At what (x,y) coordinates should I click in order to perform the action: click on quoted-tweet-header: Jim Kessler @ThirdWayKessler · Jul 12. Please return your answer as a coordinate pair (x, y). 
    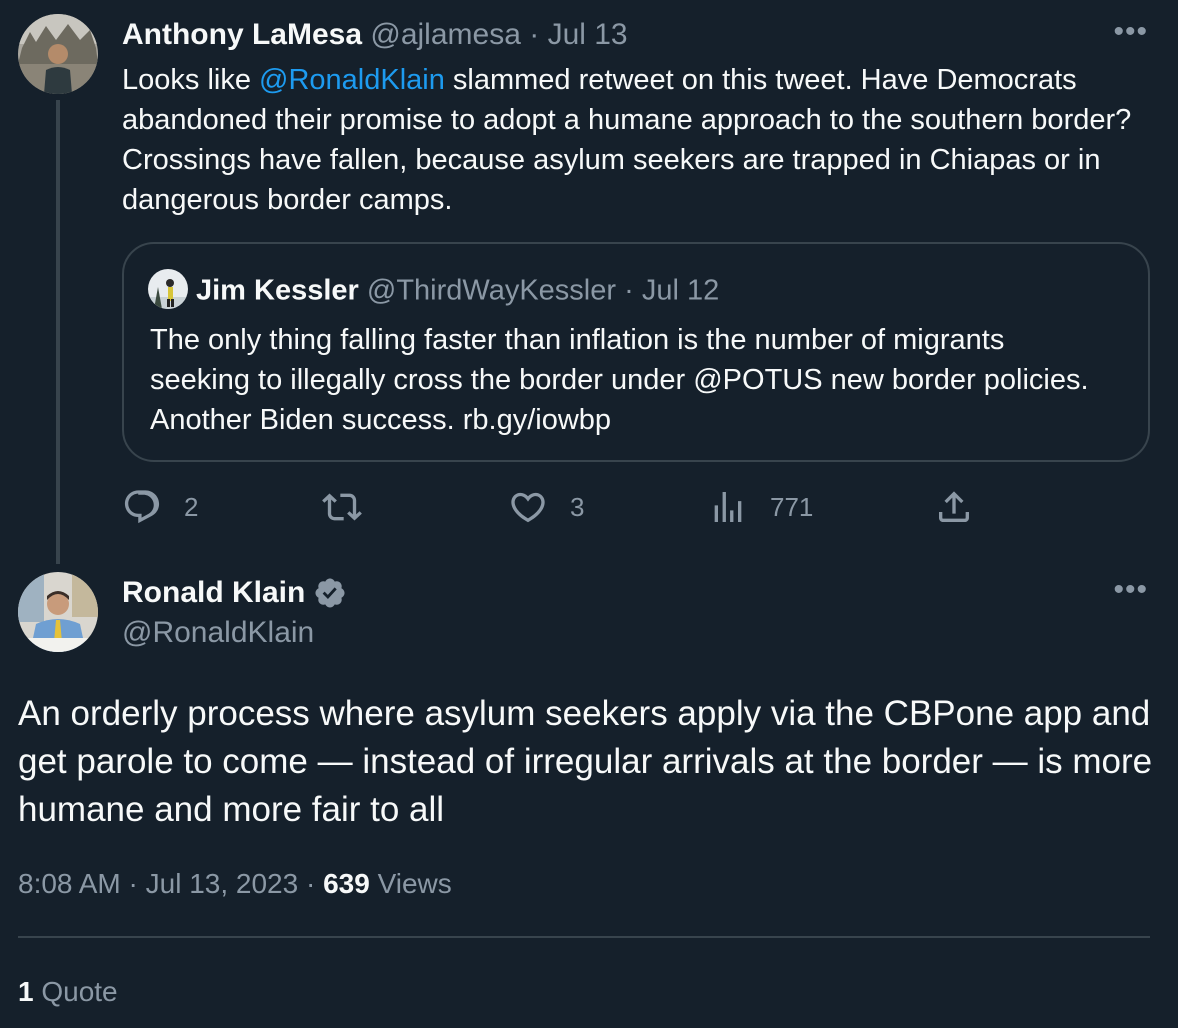
    Looking at the image, I should click on (433, 290).